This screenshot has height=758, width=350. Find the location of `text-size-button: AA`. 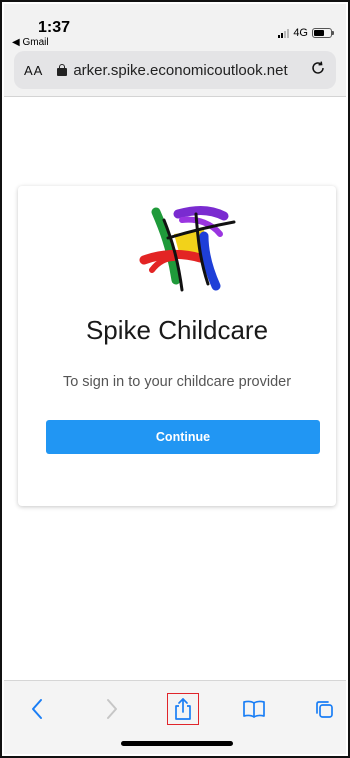

text-size-button: AA is located at coordinates (33, 70).